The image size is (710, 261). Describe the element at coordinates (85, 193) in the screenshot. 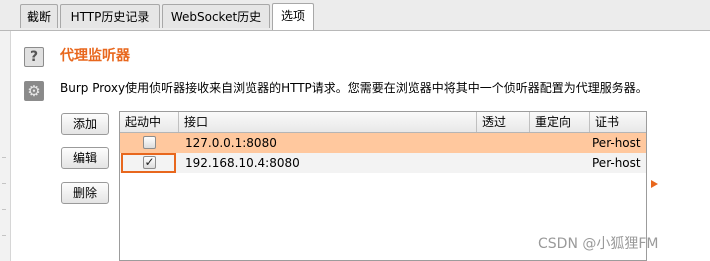

I see `remove-button: 删除` at that location.